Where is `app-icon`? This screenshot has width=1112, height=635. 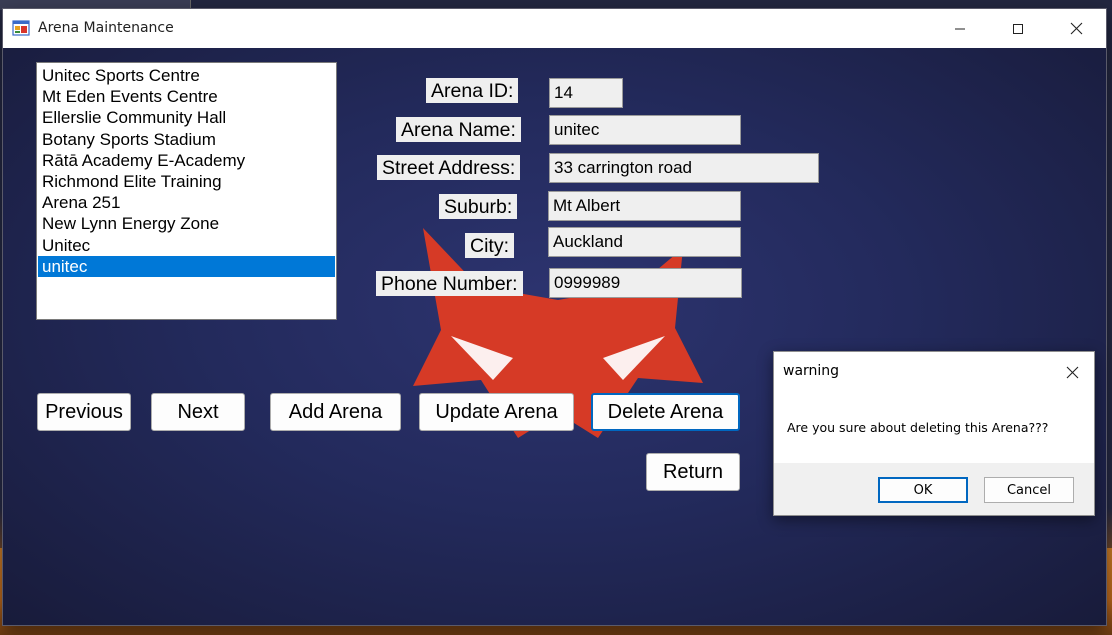 app-icon is located at coordinates (21, 28).